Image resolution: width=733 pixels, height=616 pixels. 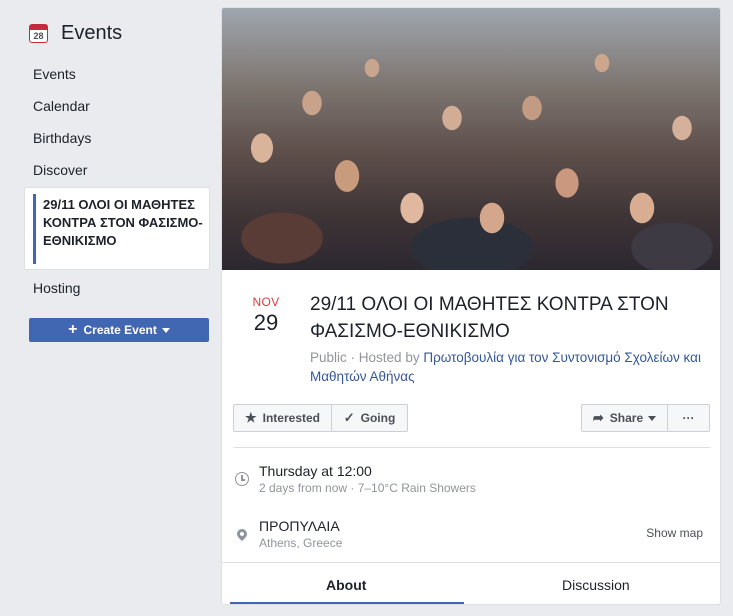 I want to click on interested-label: Interested, so click(x=291, y=418).